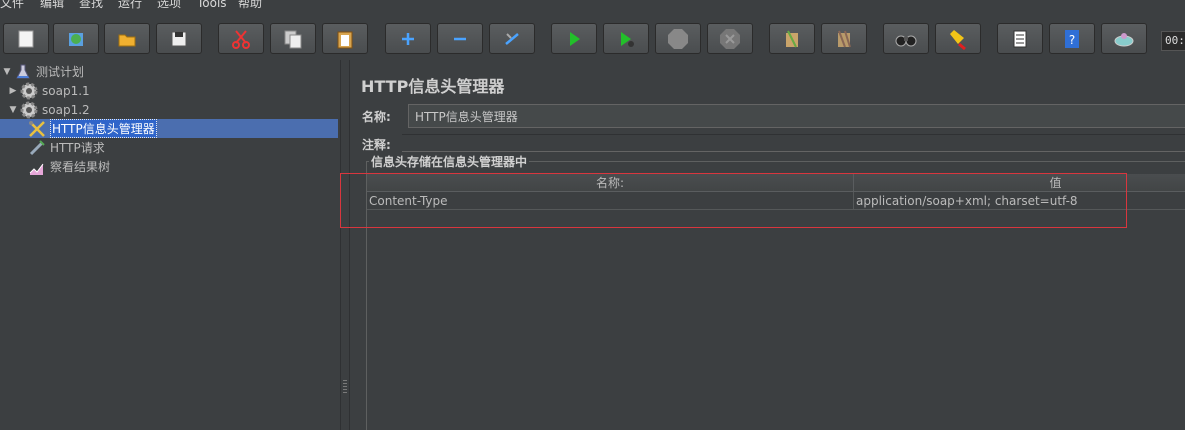 The height and width of the screenshot is (430, 1185). What do you see at coordinates (1173, 41) in the screenshot?
I see `elapsed-time: 00:00:00` at bounding box center [1173, 41].